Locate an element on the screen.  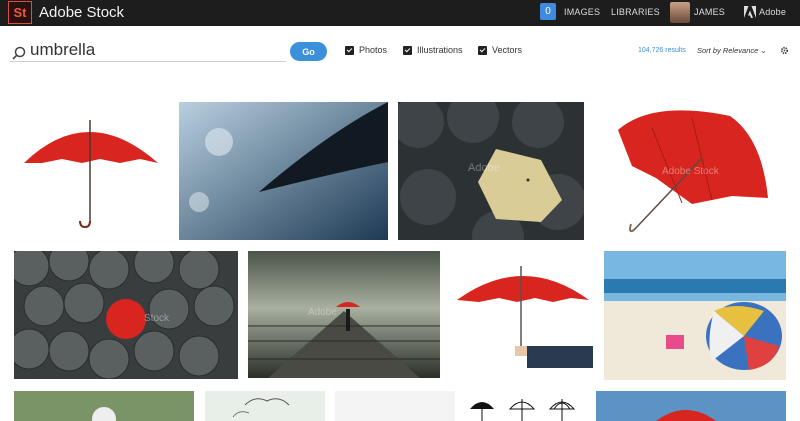
filter-vectors: Vectors is located at coordinates (500, 50).